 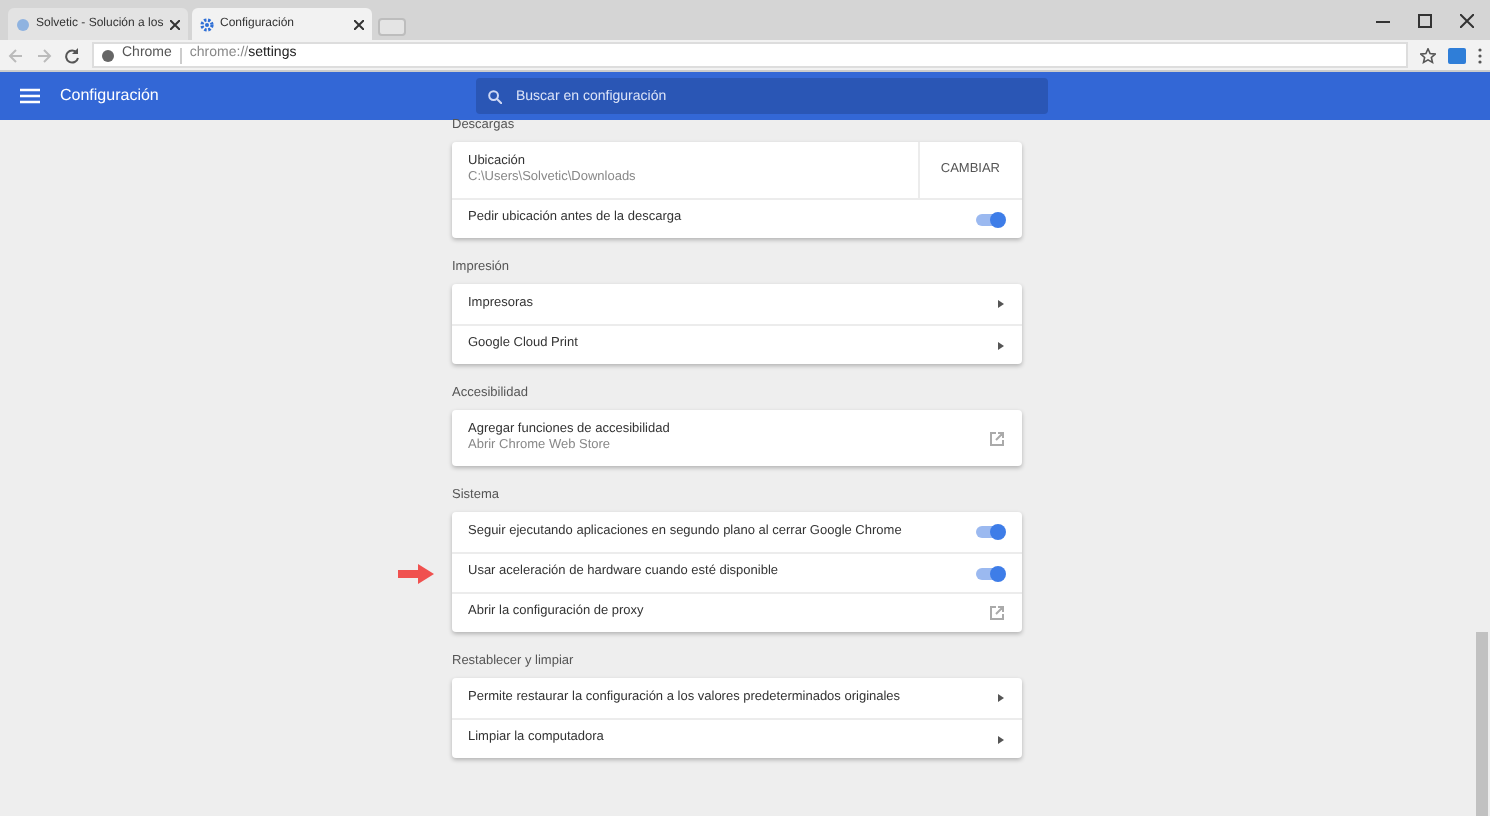 I want to click on maximize-icon, so click(x=1425, y=20).